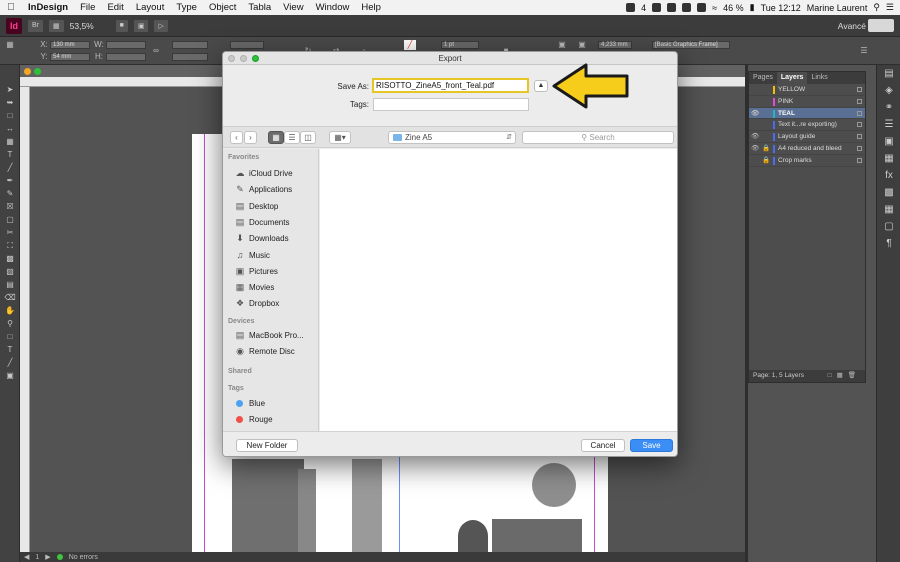 The image size is (900, 562). What do you see at coordinates (126, 45) in the screenshot?
I see `width-field` at bounding box center [126, 45].